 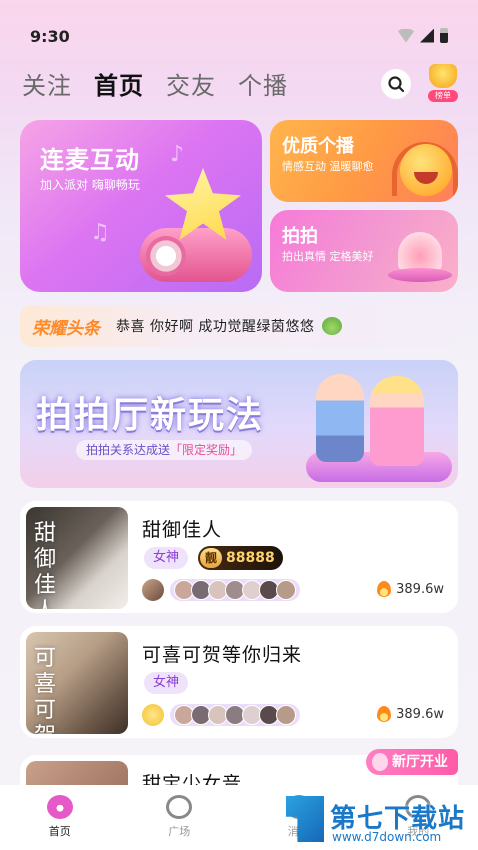 What do you see at coordinates (426, 170) in the screenshot?
I see `smiley-icon` at bounding box center [426, 170].